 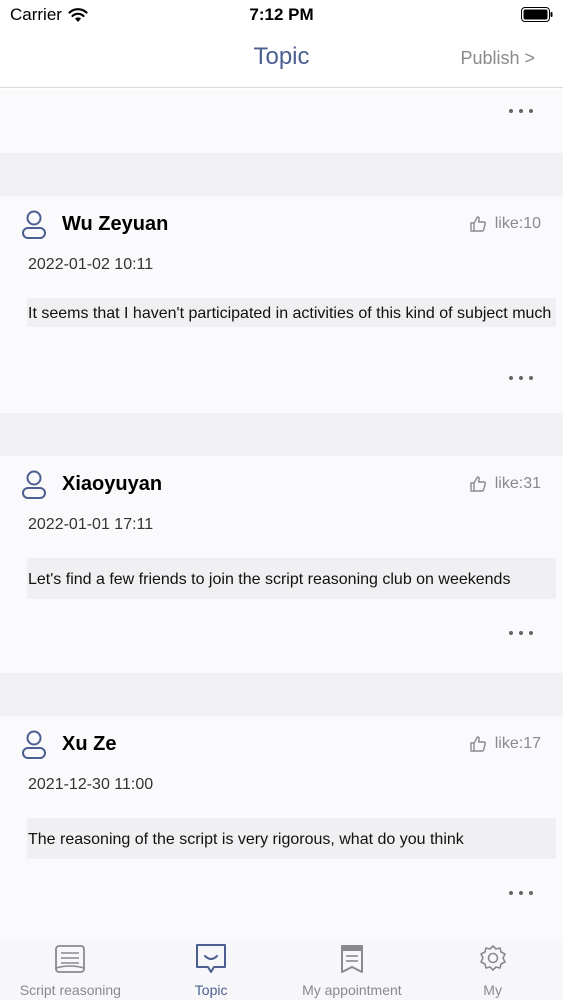 I want to click on book-icon, so click(x=70, y=959).